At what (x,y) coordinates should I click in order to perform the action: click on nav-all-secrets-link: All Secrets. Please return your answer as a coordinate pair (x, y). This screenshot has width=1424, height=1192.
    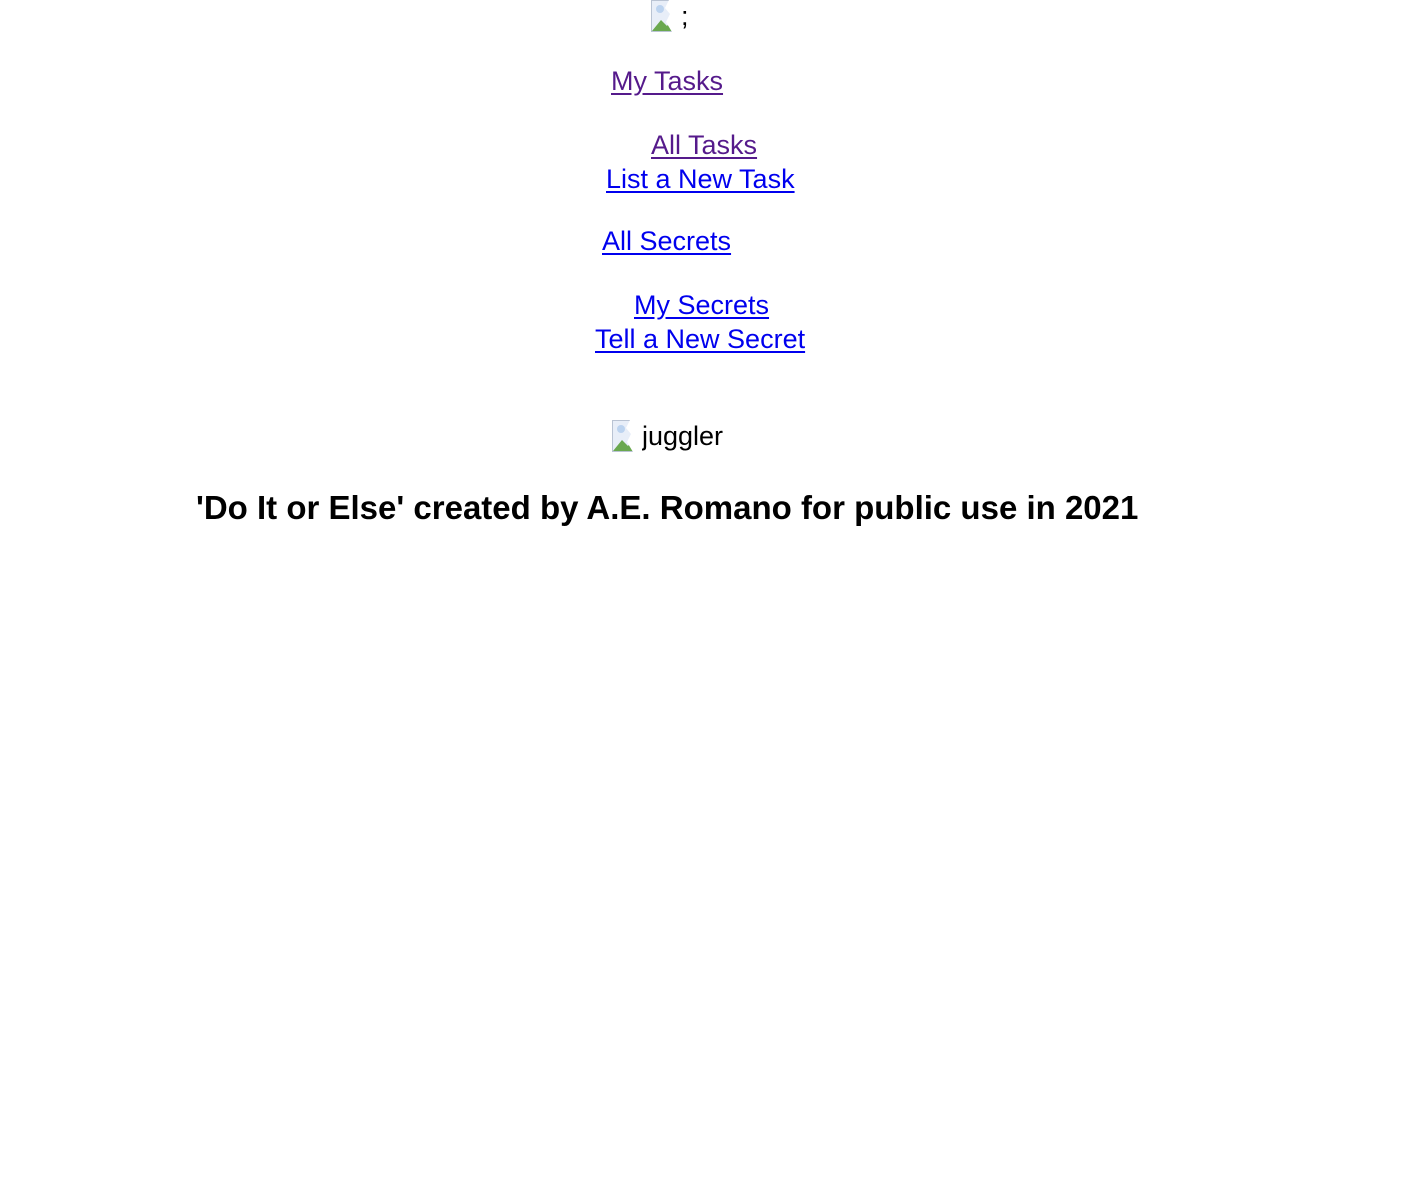
    Looking at the image, I should click on (666, 241).